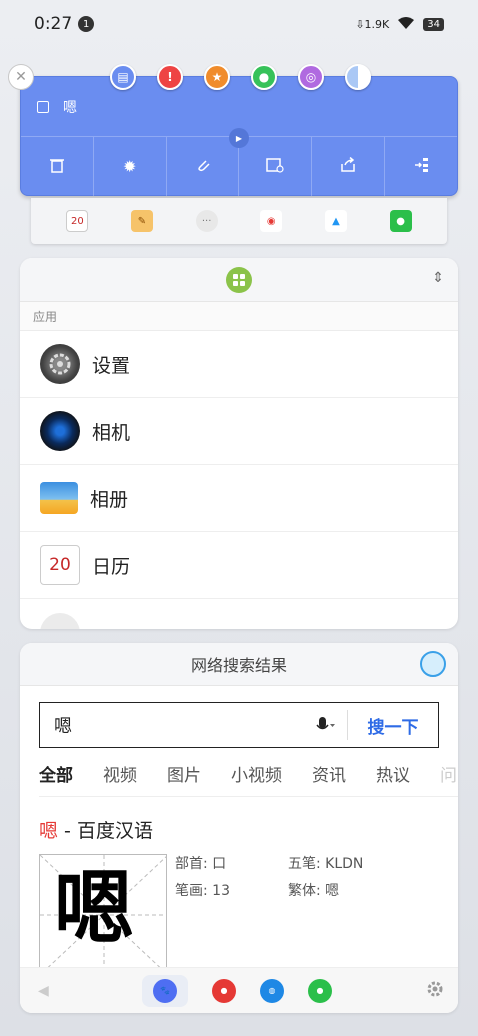 This screenshot has width=478, height=1036. Describe the element at coordinates (335, 221) in the screenshot. I see `upload-share-icon: ▲` at that location.